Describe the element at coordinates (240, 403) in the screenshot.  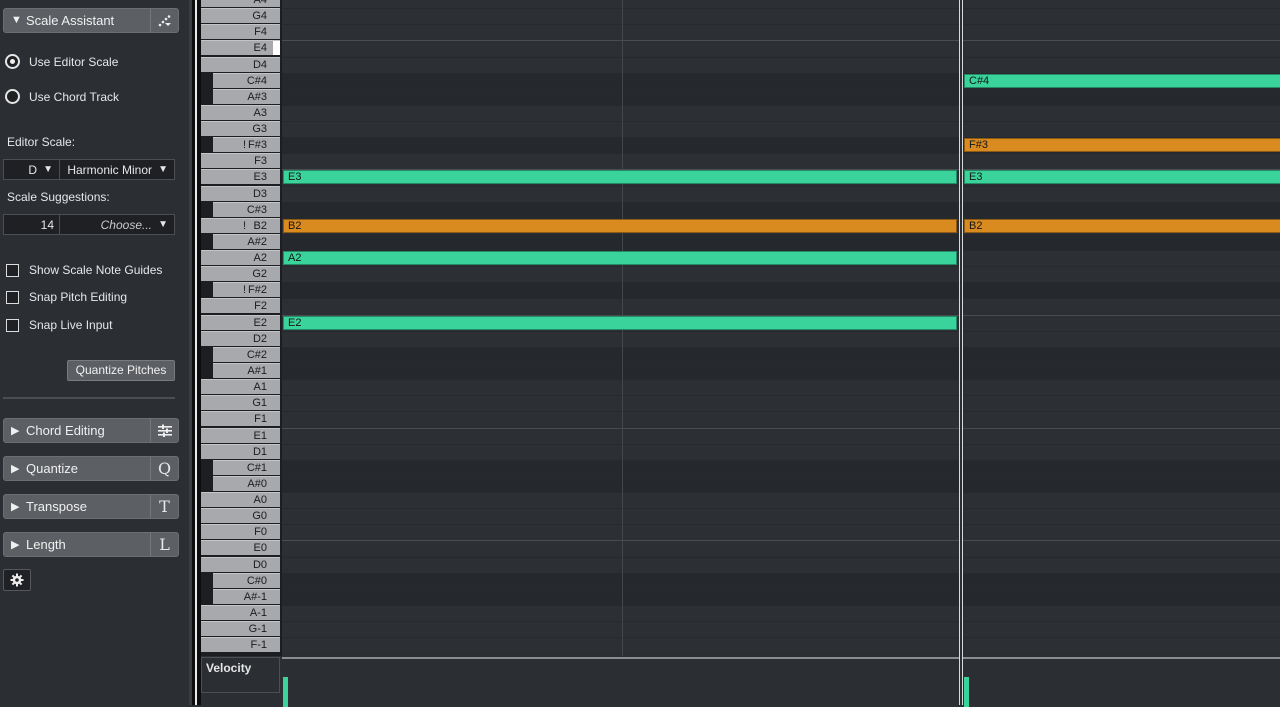
I see `piano-key-G1: G1` at that location.